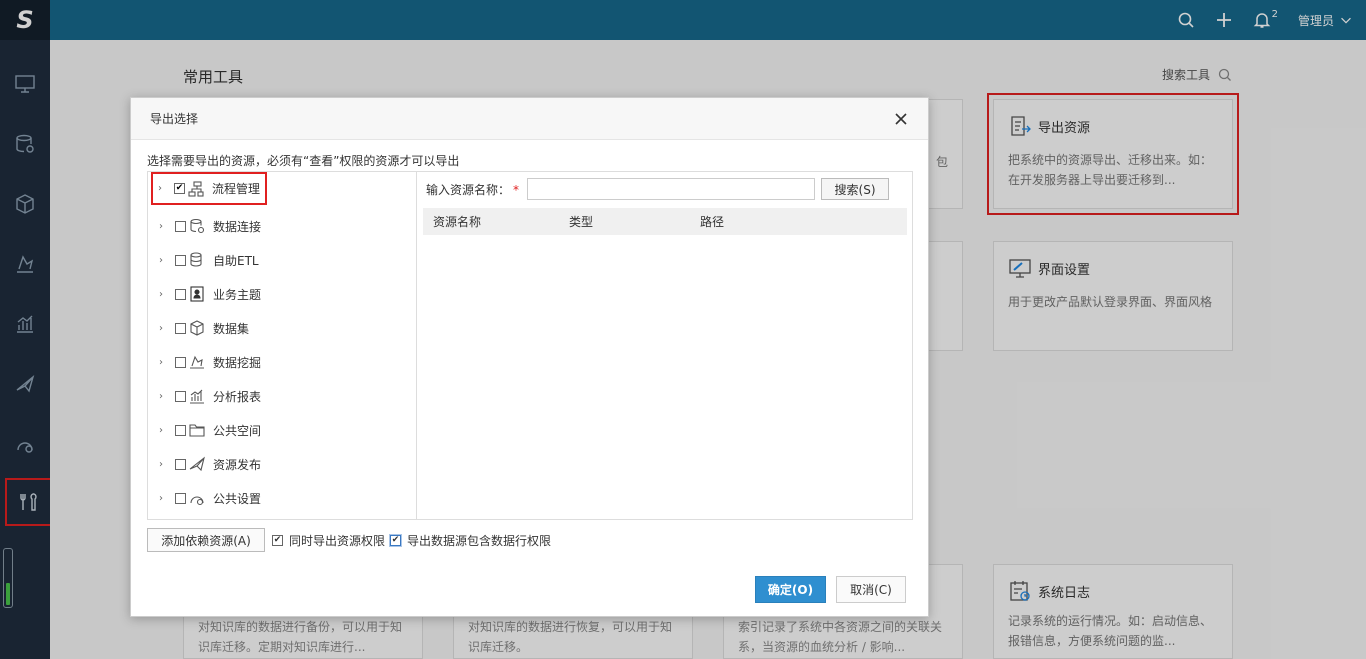 The width and height of the screenshot is (1366, 659). Describe the element at coordinates (236, 260) in the screenshot. I see `tree-label: 自助ETL` at that location.